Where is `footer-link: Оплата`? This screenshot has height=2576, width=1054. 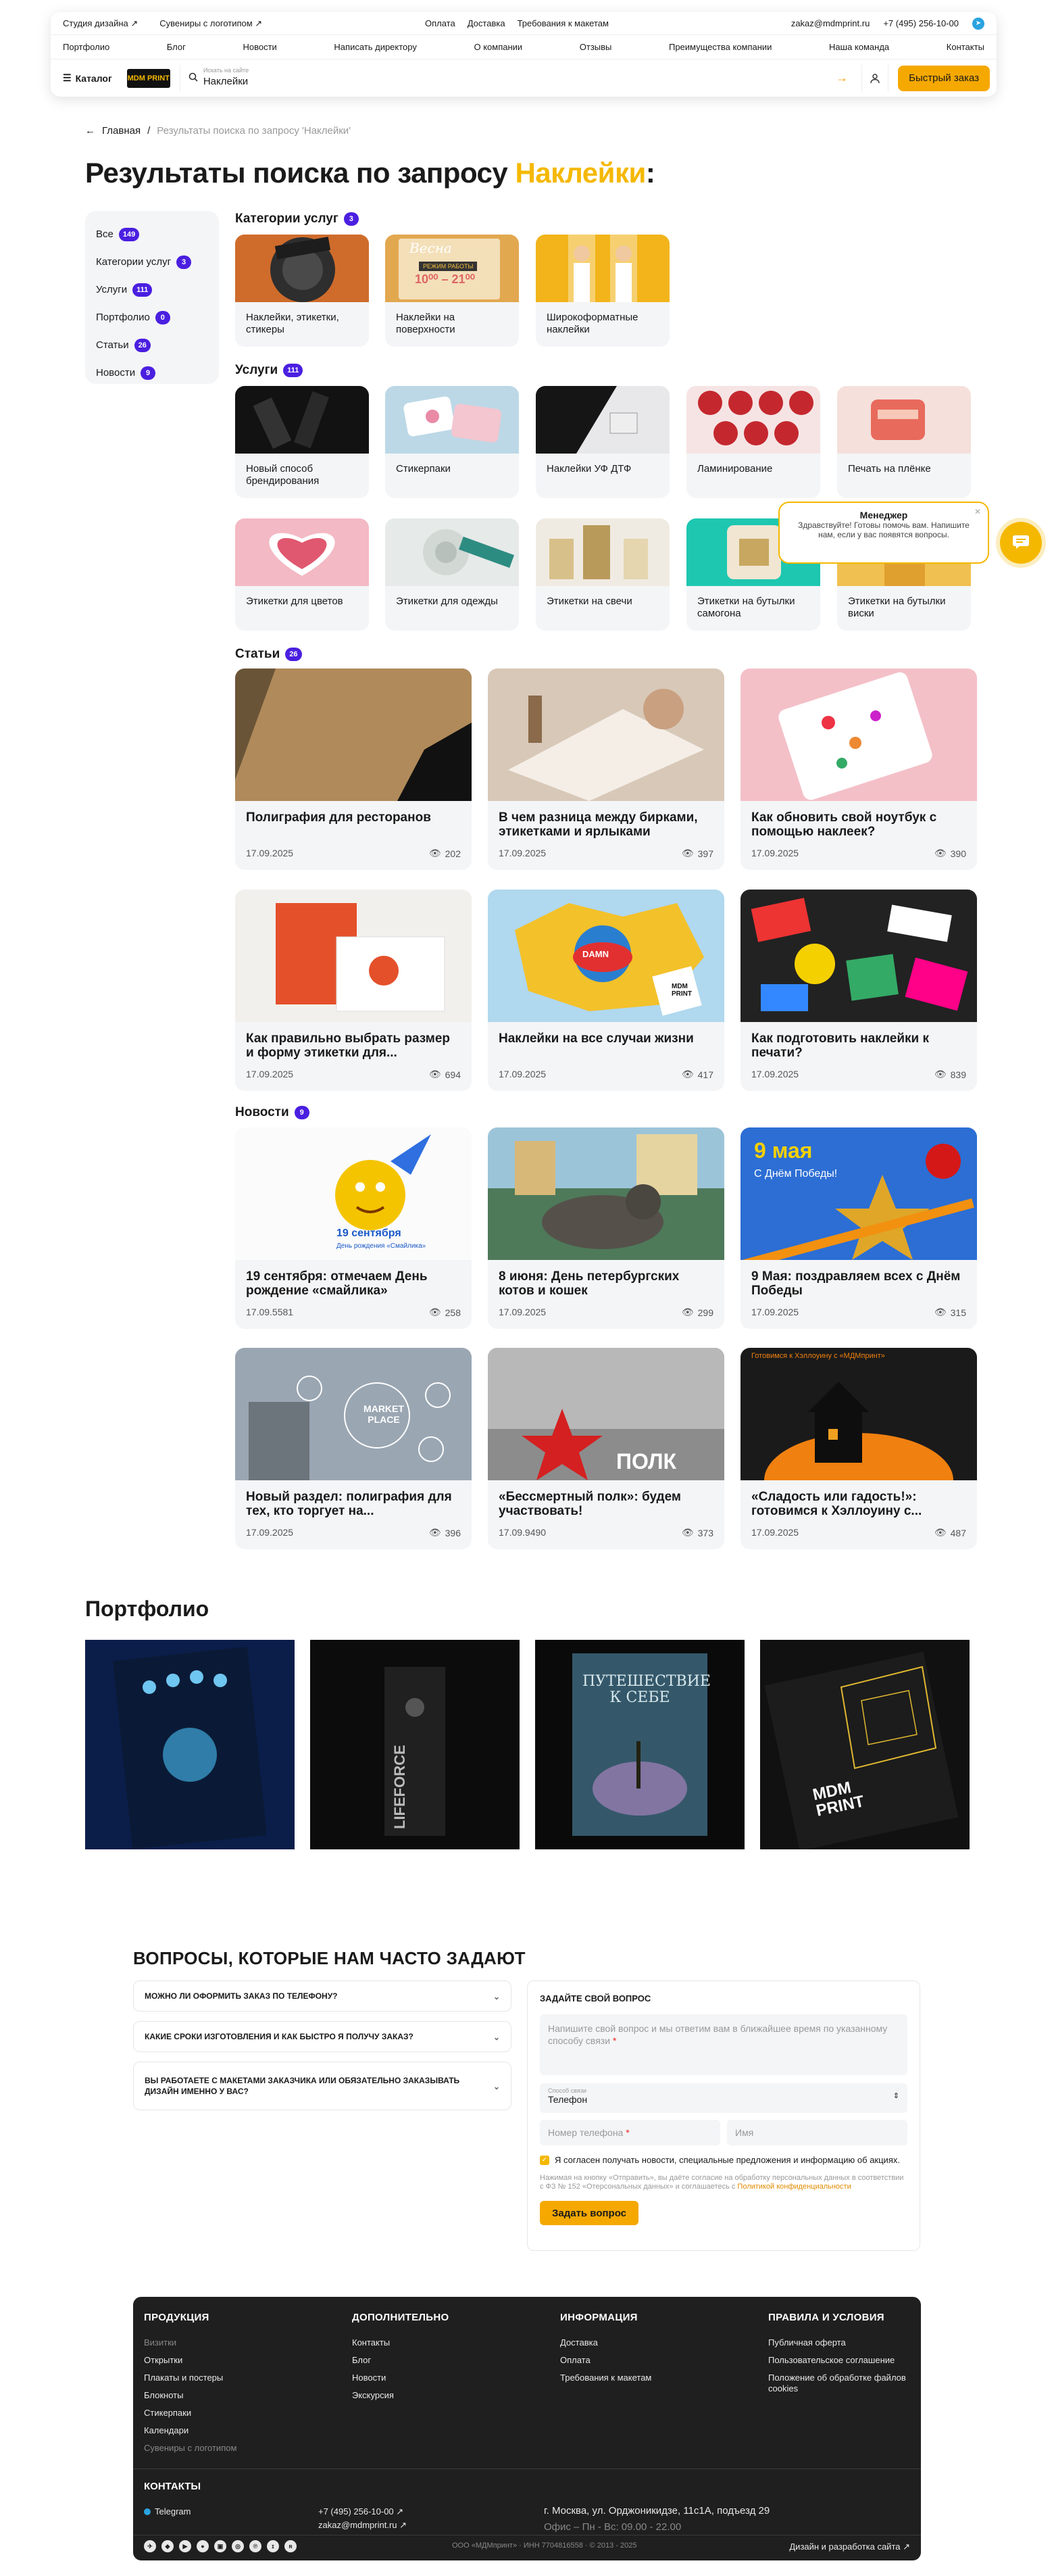 footer-link: Оплата is located at coordinates (605, 2360).